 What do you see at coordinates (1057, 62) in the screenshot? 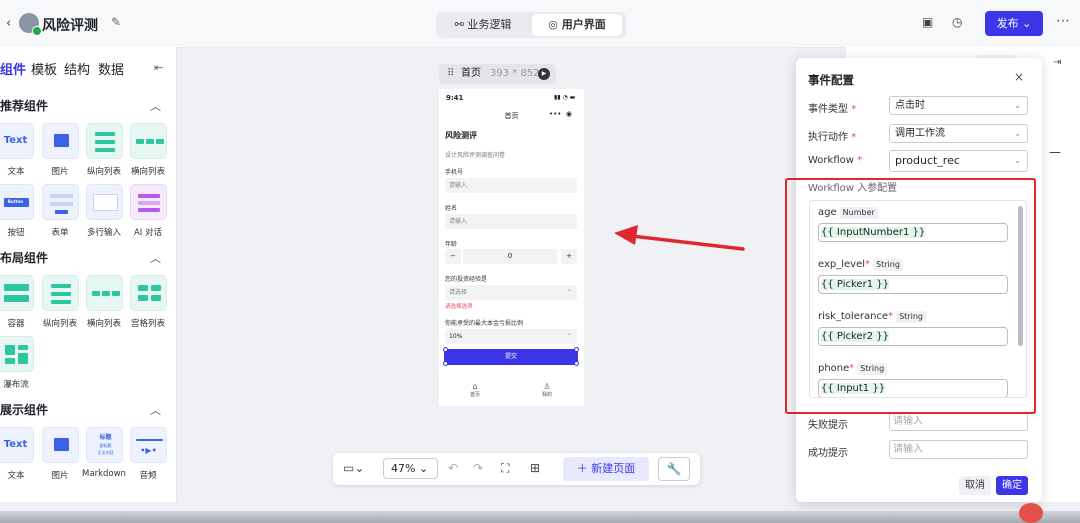
I see `expand-icon: ⇥` at bounding box center [1057, 62].